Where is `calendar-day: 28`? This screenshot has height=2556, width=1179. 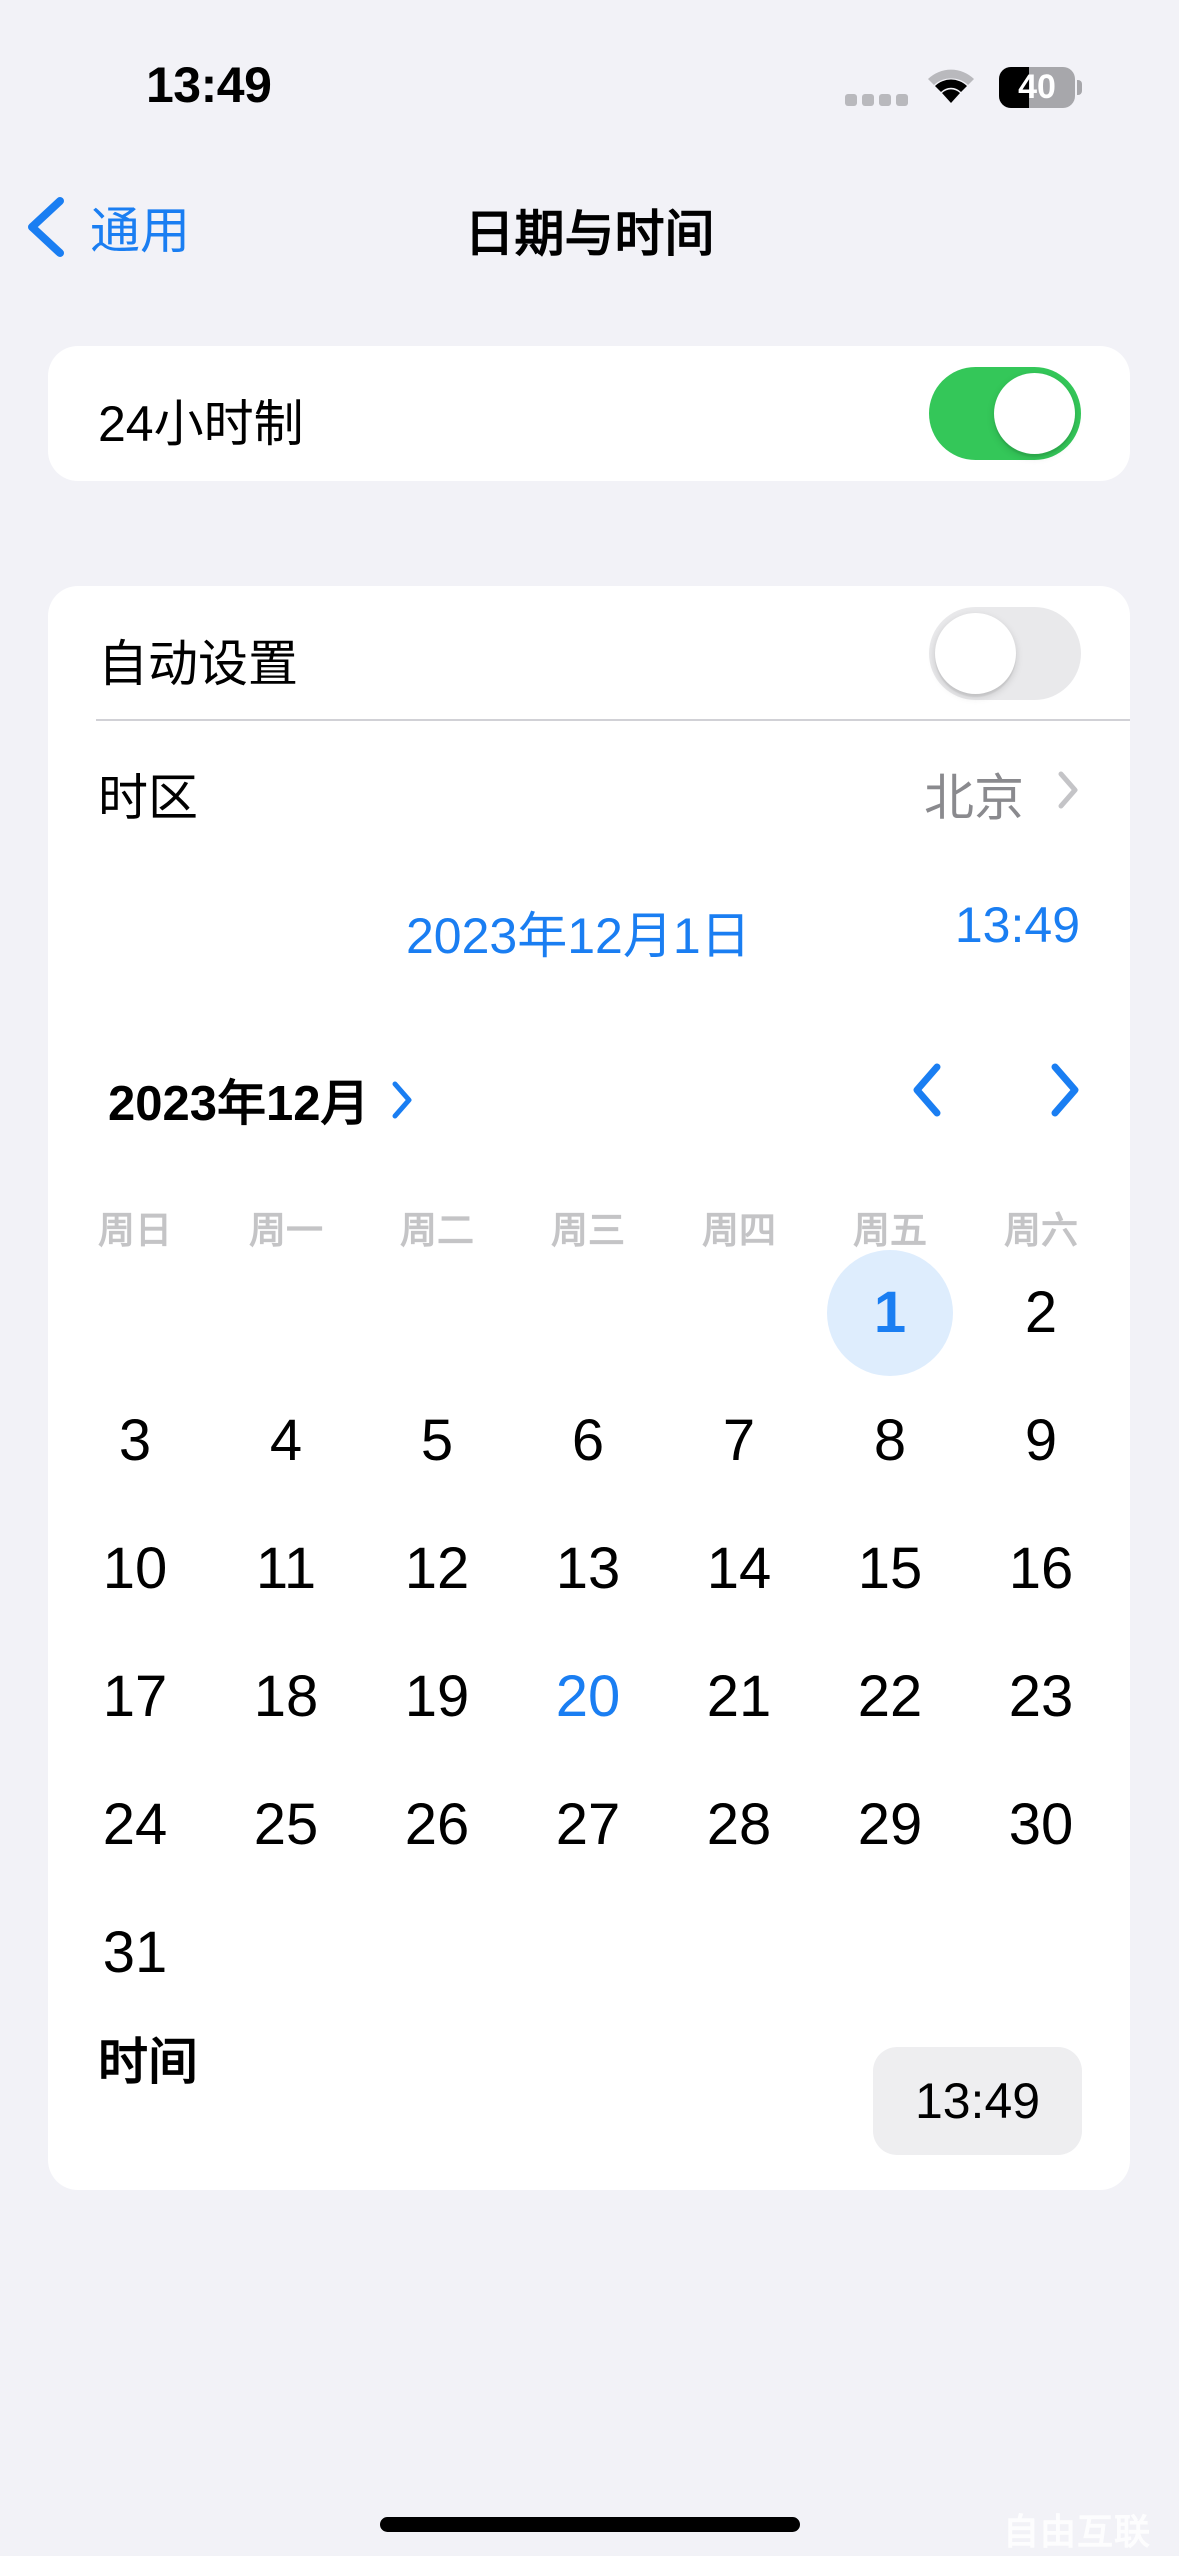 calendar-day: 28 is located at coordinates (739, 1825).